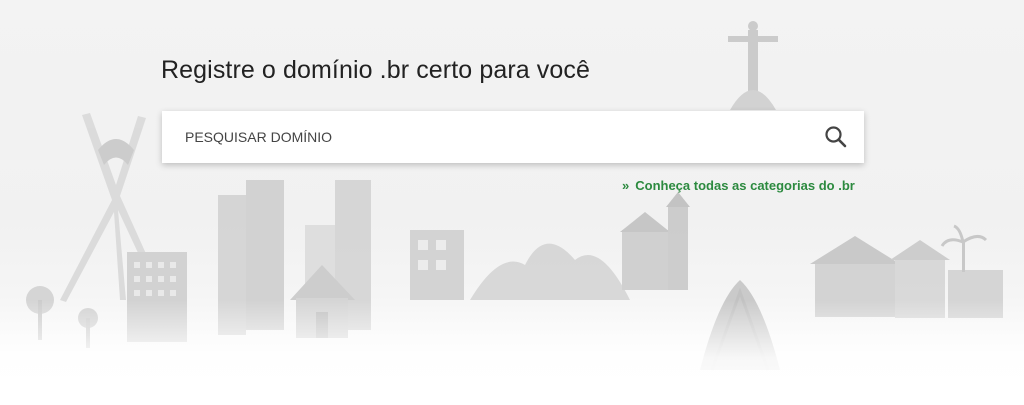 The width and height of the screenshot is (1024, 405). Describe the element at coordinates (745, 185) in the screenshot. I see `categories-link-label: Conheça todas as categorias do .br` at that location.